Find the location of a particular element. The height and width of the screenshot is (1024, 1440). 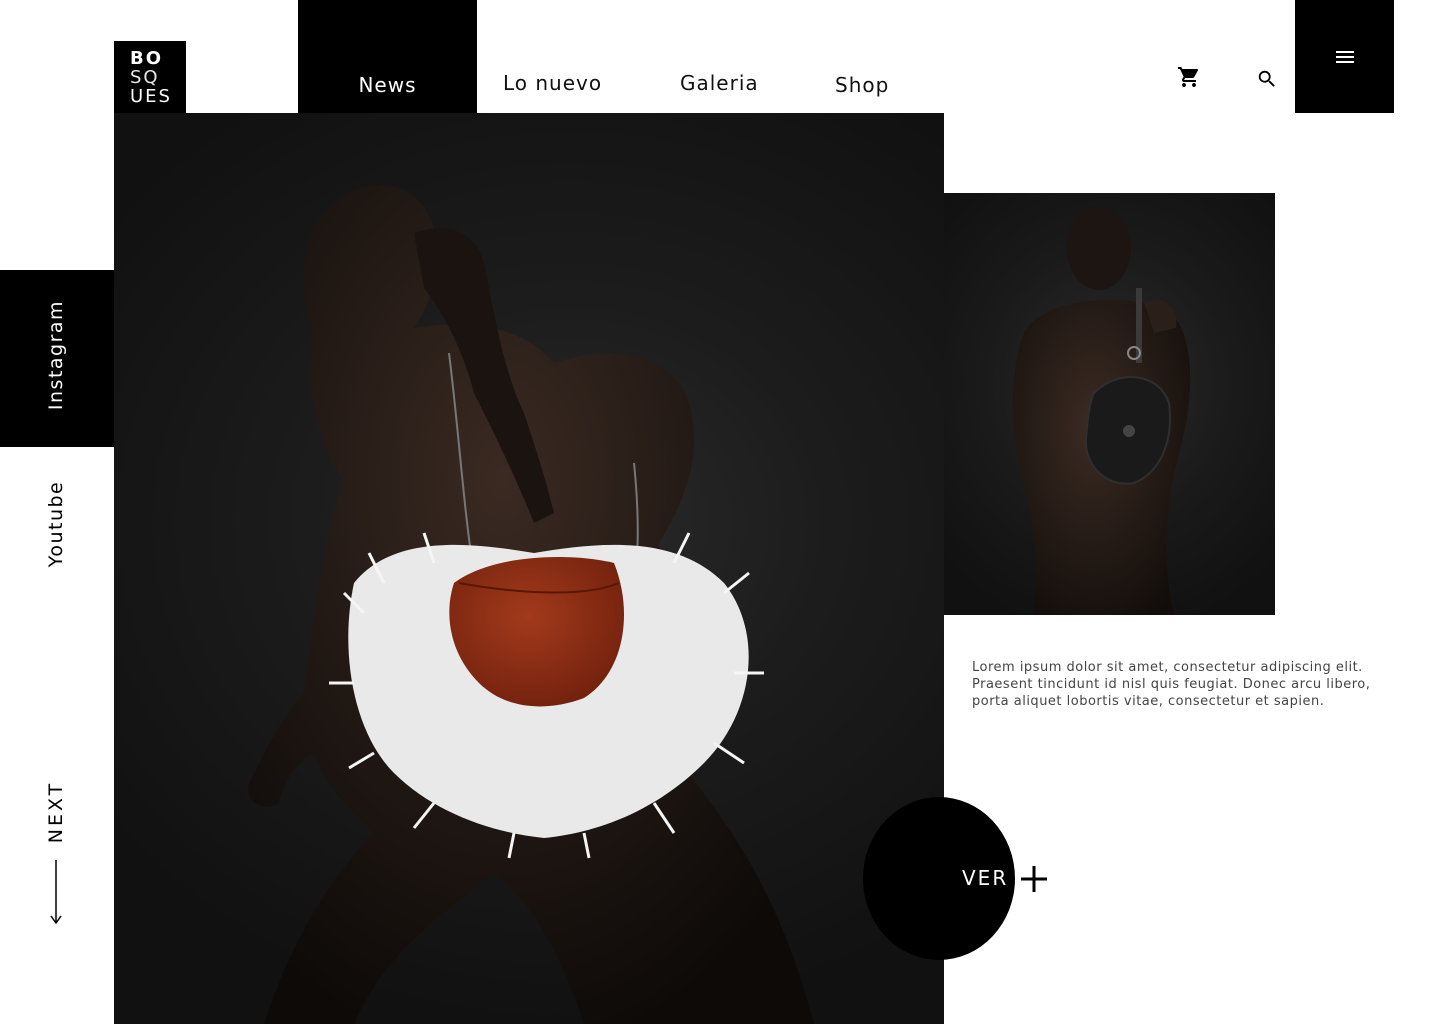

logo-line-3: UES is located at coordinates (151, 96).